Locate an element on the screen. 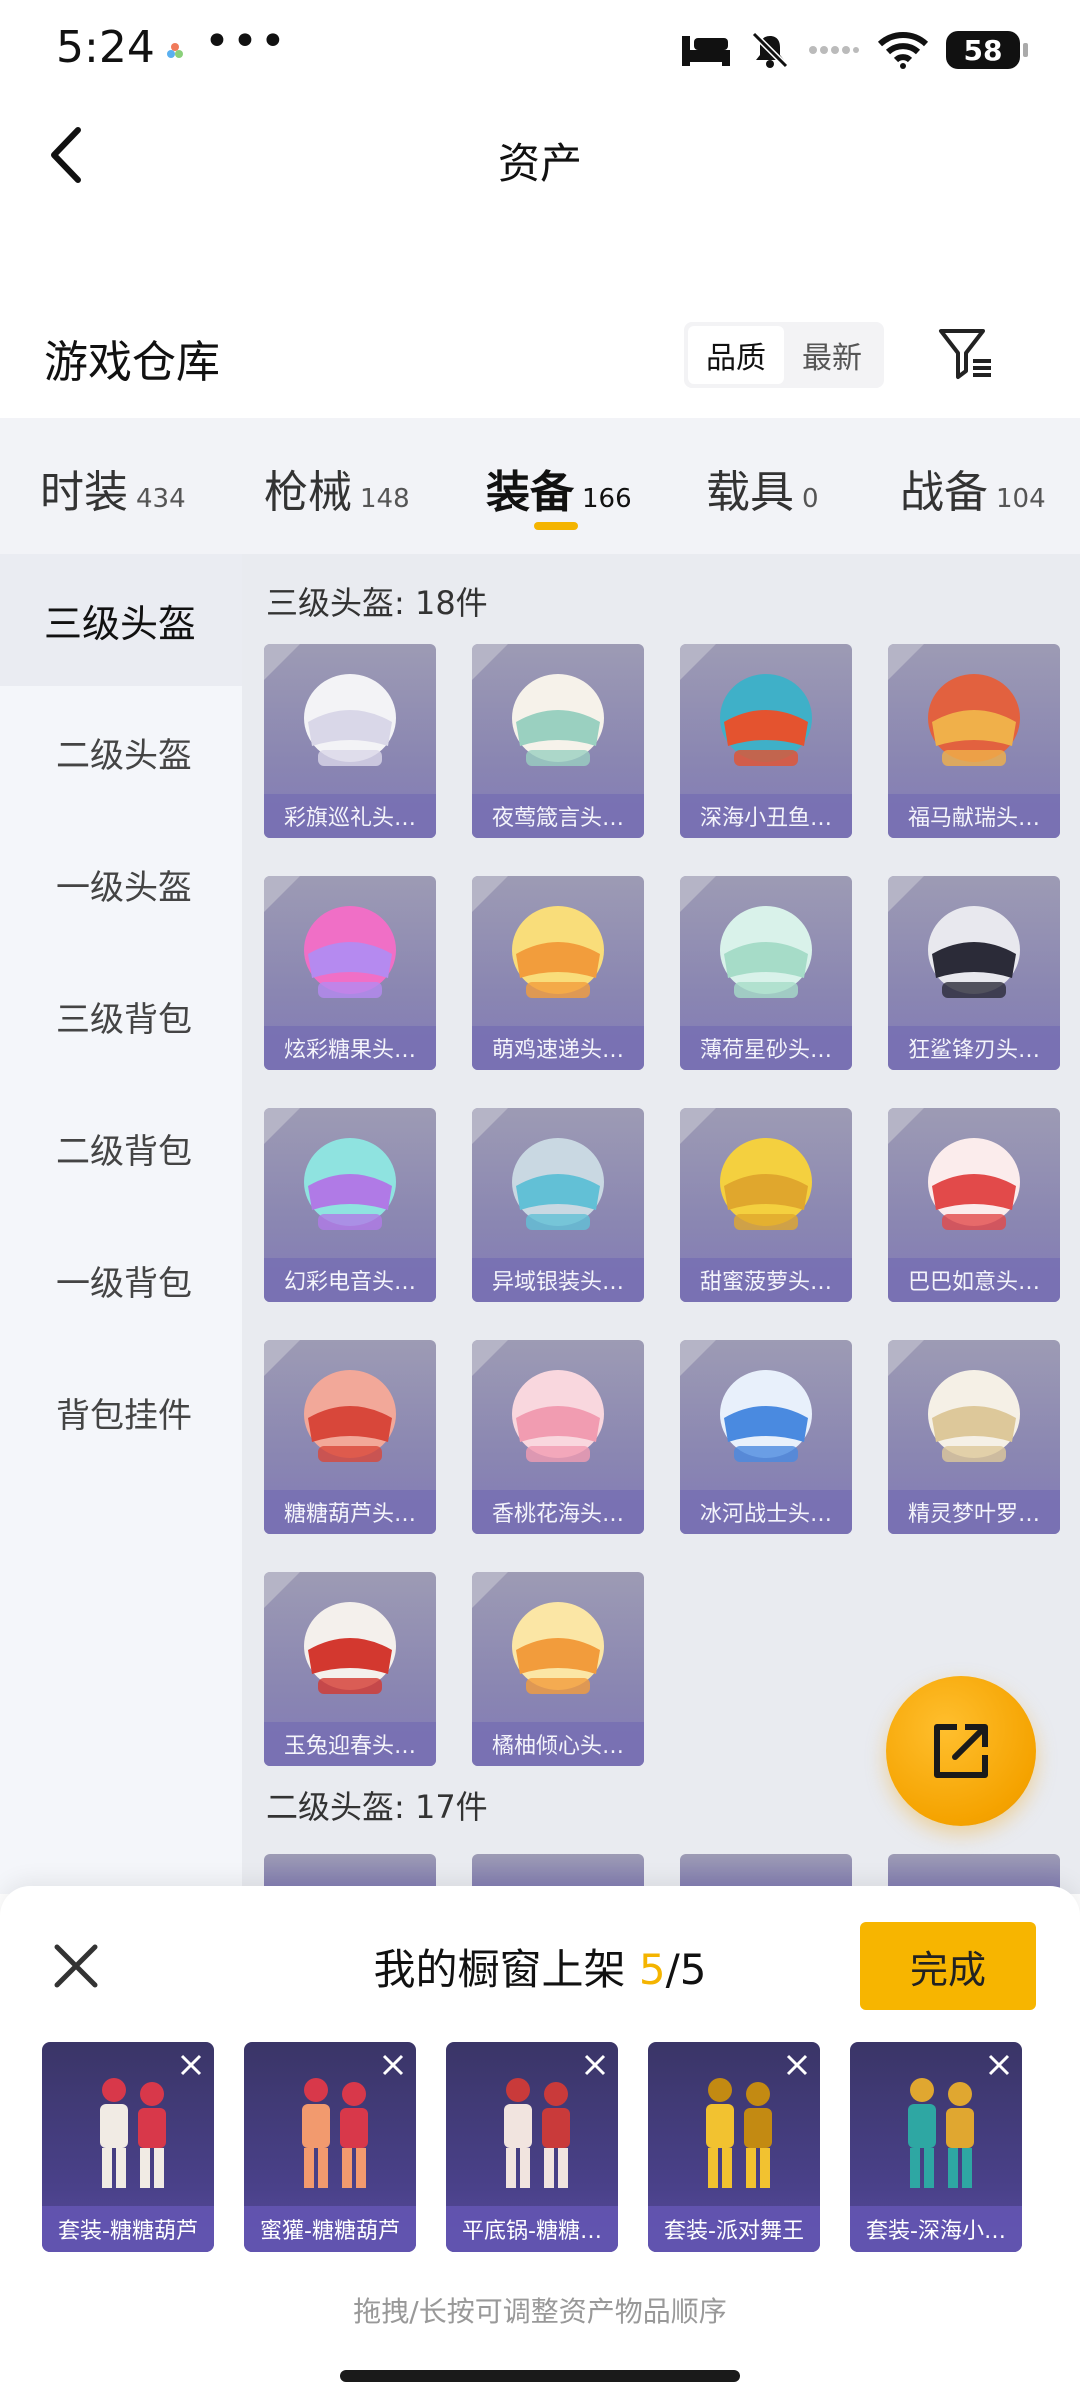 This screenshot has width=1080, height=2400. showcase-item-name: 套装-派对舞王 is located at coordinates (734, 2229).